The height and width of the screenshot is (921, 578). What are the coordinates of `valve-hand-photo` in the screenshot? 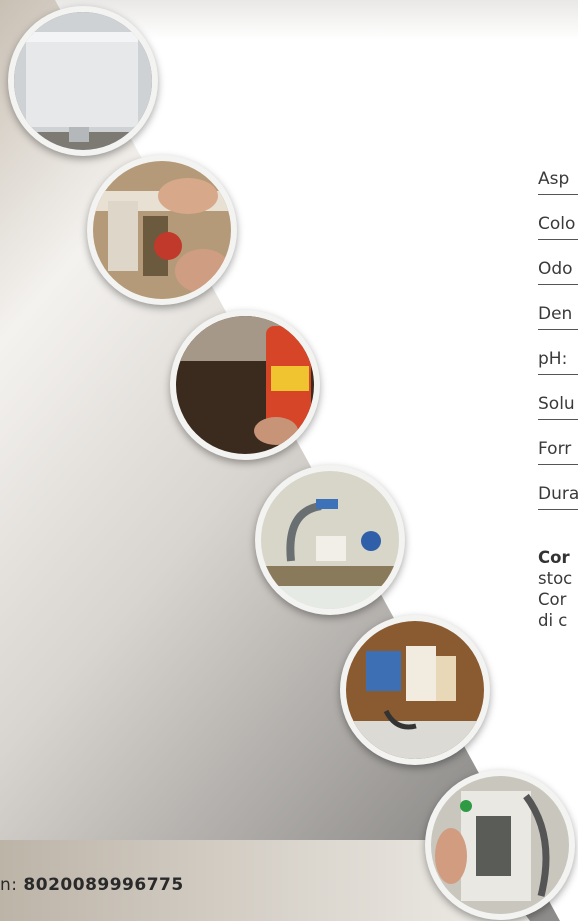 It's located at (162, 230).